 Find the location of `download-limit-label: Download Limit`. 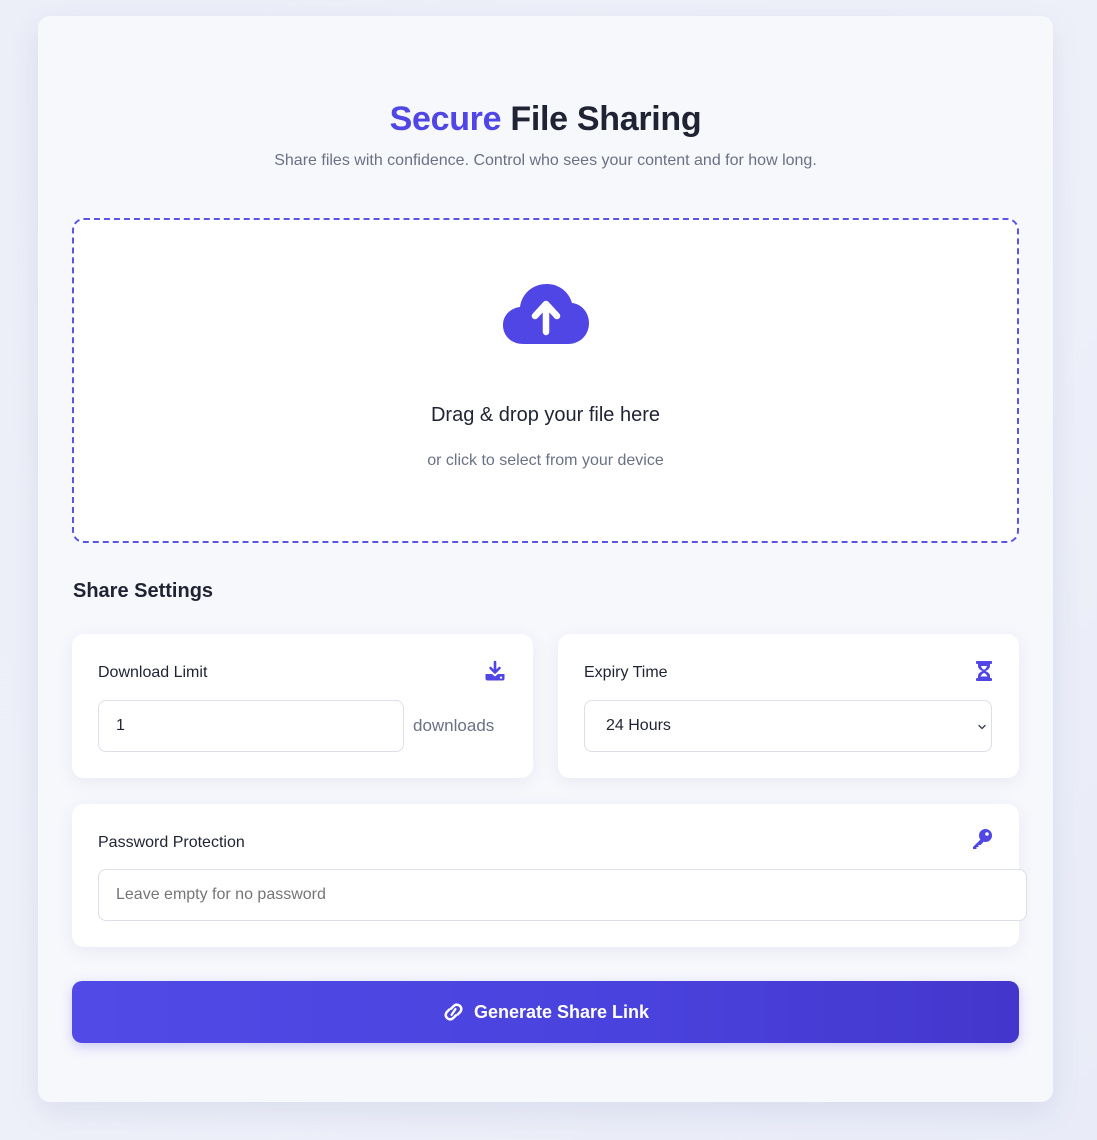

download-limit-label: Download Limit is located at coordinates (153, 672).